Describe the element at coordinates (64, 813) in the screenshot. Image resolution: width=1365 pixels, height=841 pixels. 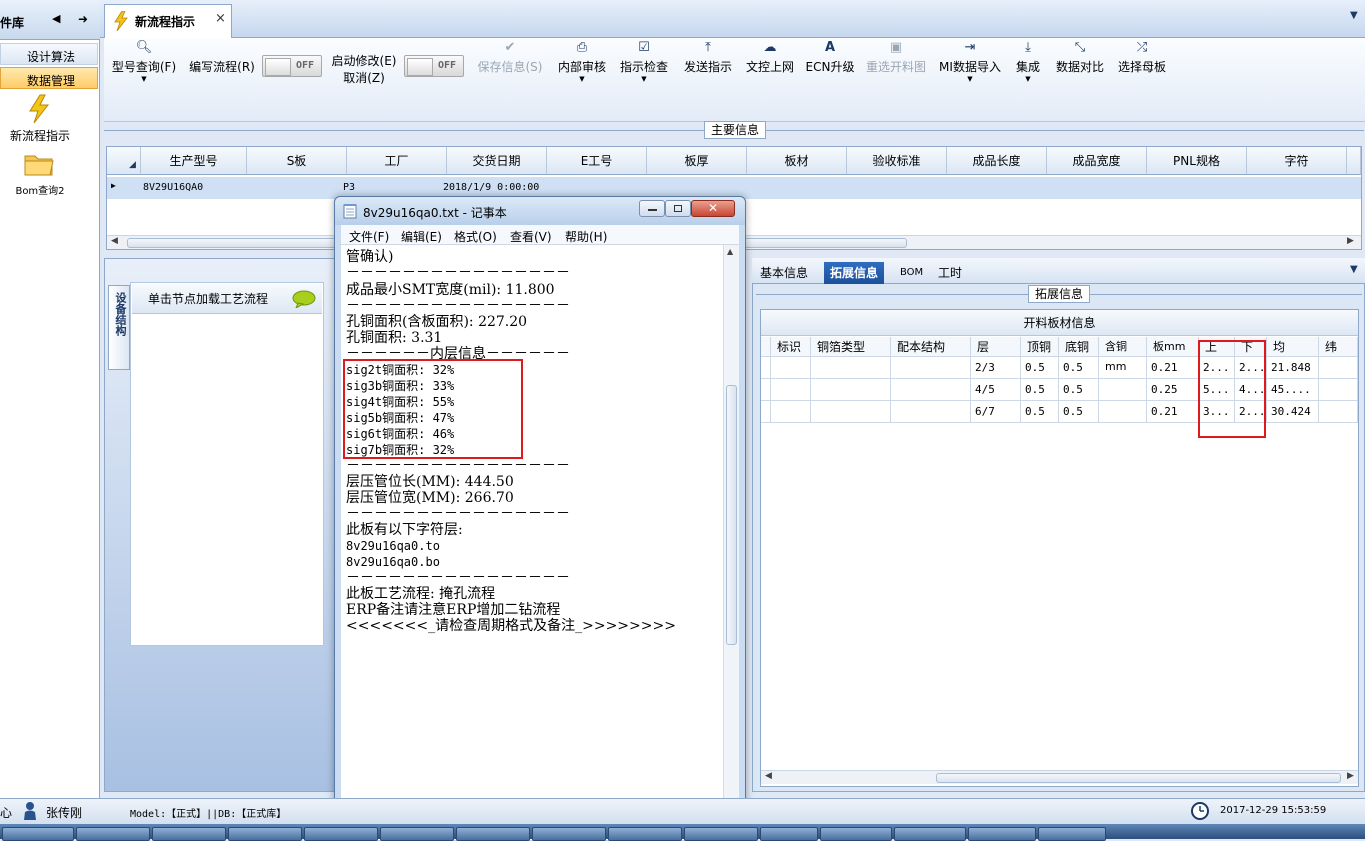
I see `user-name: 张传刚` at that location.